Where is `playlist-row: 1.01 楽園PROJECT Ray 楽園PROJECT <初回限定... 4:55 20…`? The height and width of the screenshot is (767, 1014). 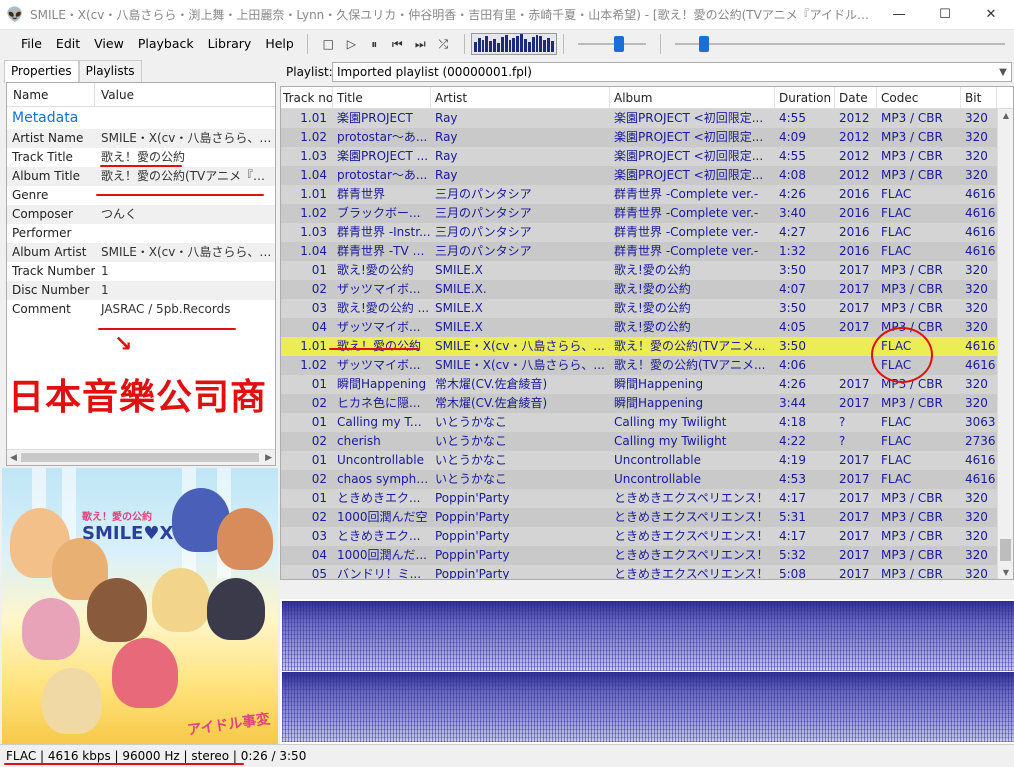
playlist-row: 1.01 楽園PROJECT Ray 楽園PROJECT <初回限定... 4:55 20… is located at coordinates (647, 118).